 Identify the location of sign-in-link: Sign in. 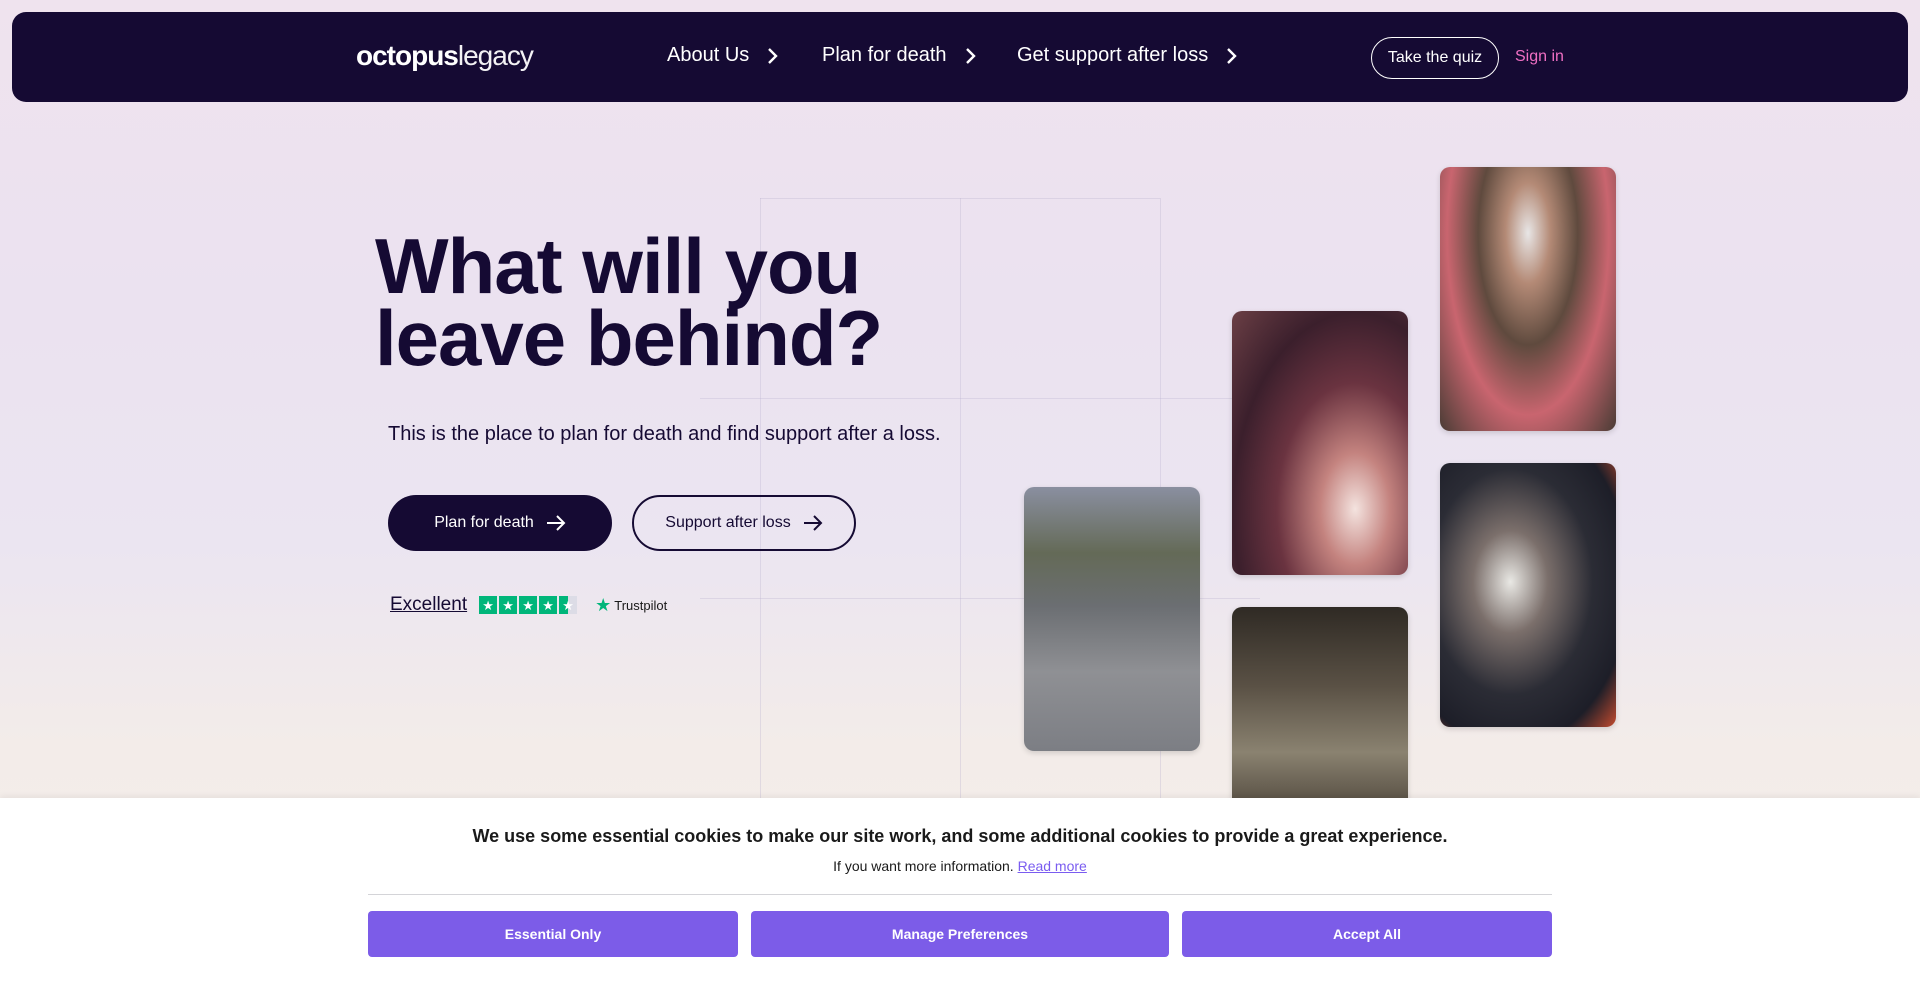
(1539, 57).